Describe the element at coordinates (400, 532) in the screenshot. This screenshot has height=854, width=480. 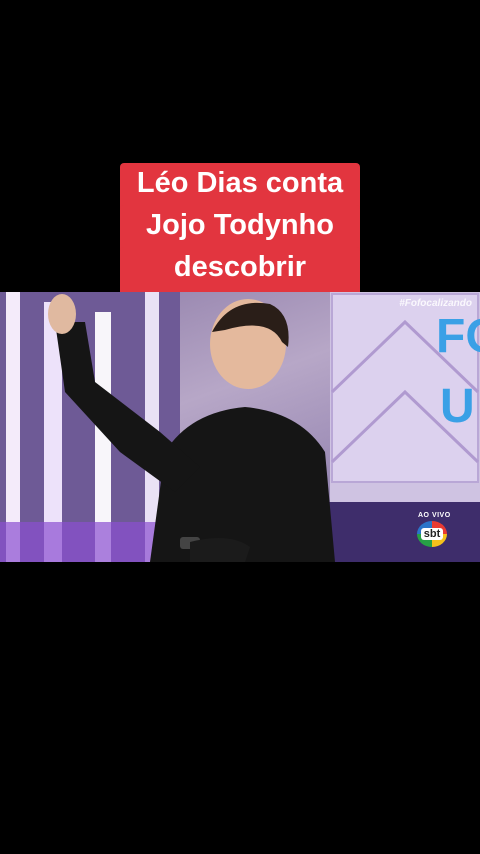
I see `desk` at that location.